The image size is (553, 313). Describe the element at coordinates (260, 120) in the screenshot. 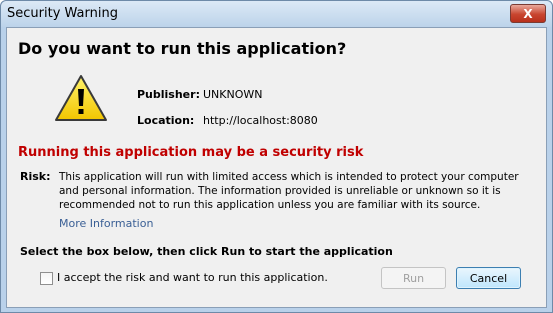

I see `location-value: http://localhost:8080` at that location.